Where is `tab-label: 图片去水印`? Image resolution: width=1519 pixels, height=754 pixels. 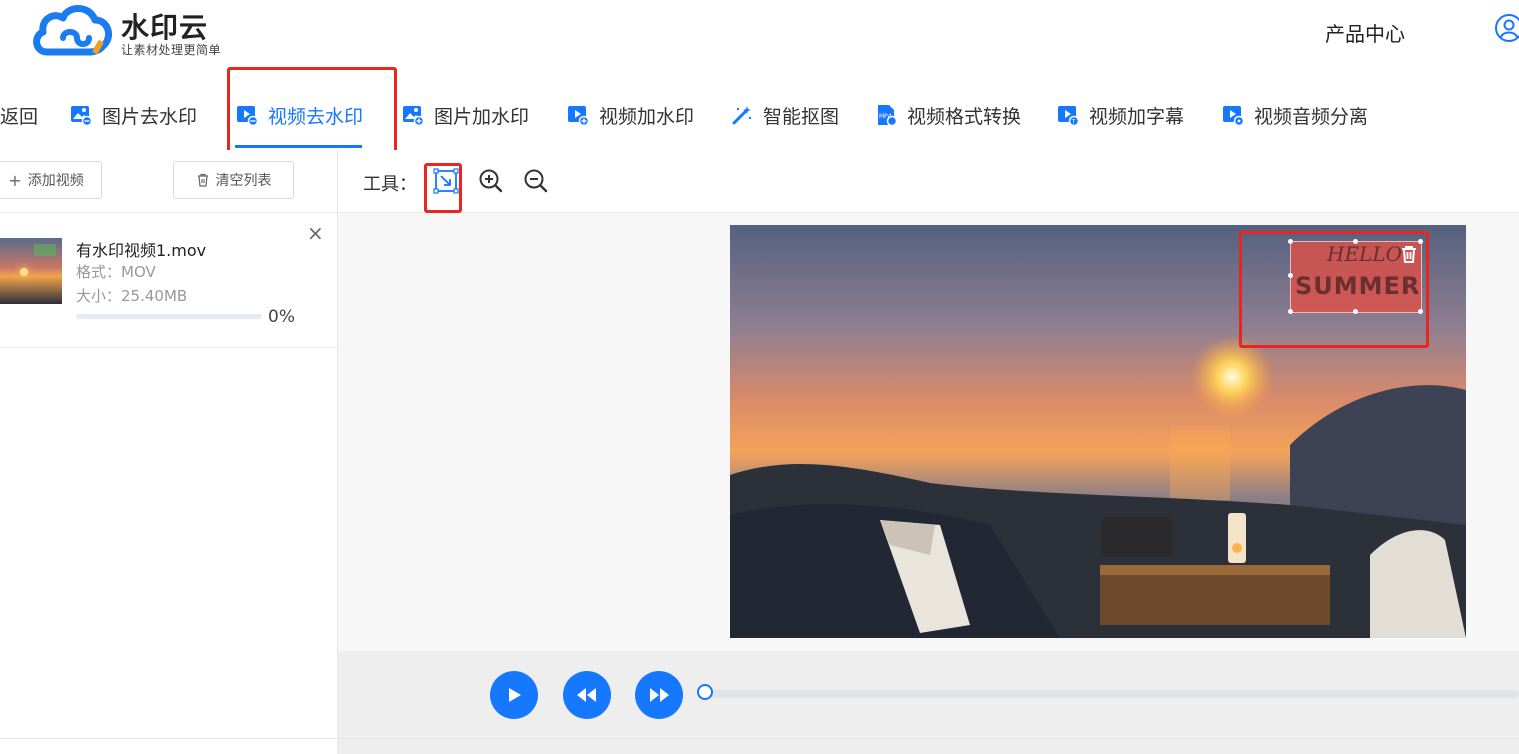
tab-label: 图片去水印 is located at coordinates (150, 116).